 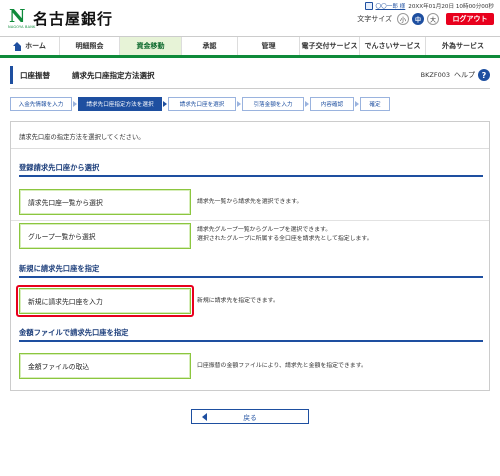 I want to click on header-divider, so click(x=250, y=88).